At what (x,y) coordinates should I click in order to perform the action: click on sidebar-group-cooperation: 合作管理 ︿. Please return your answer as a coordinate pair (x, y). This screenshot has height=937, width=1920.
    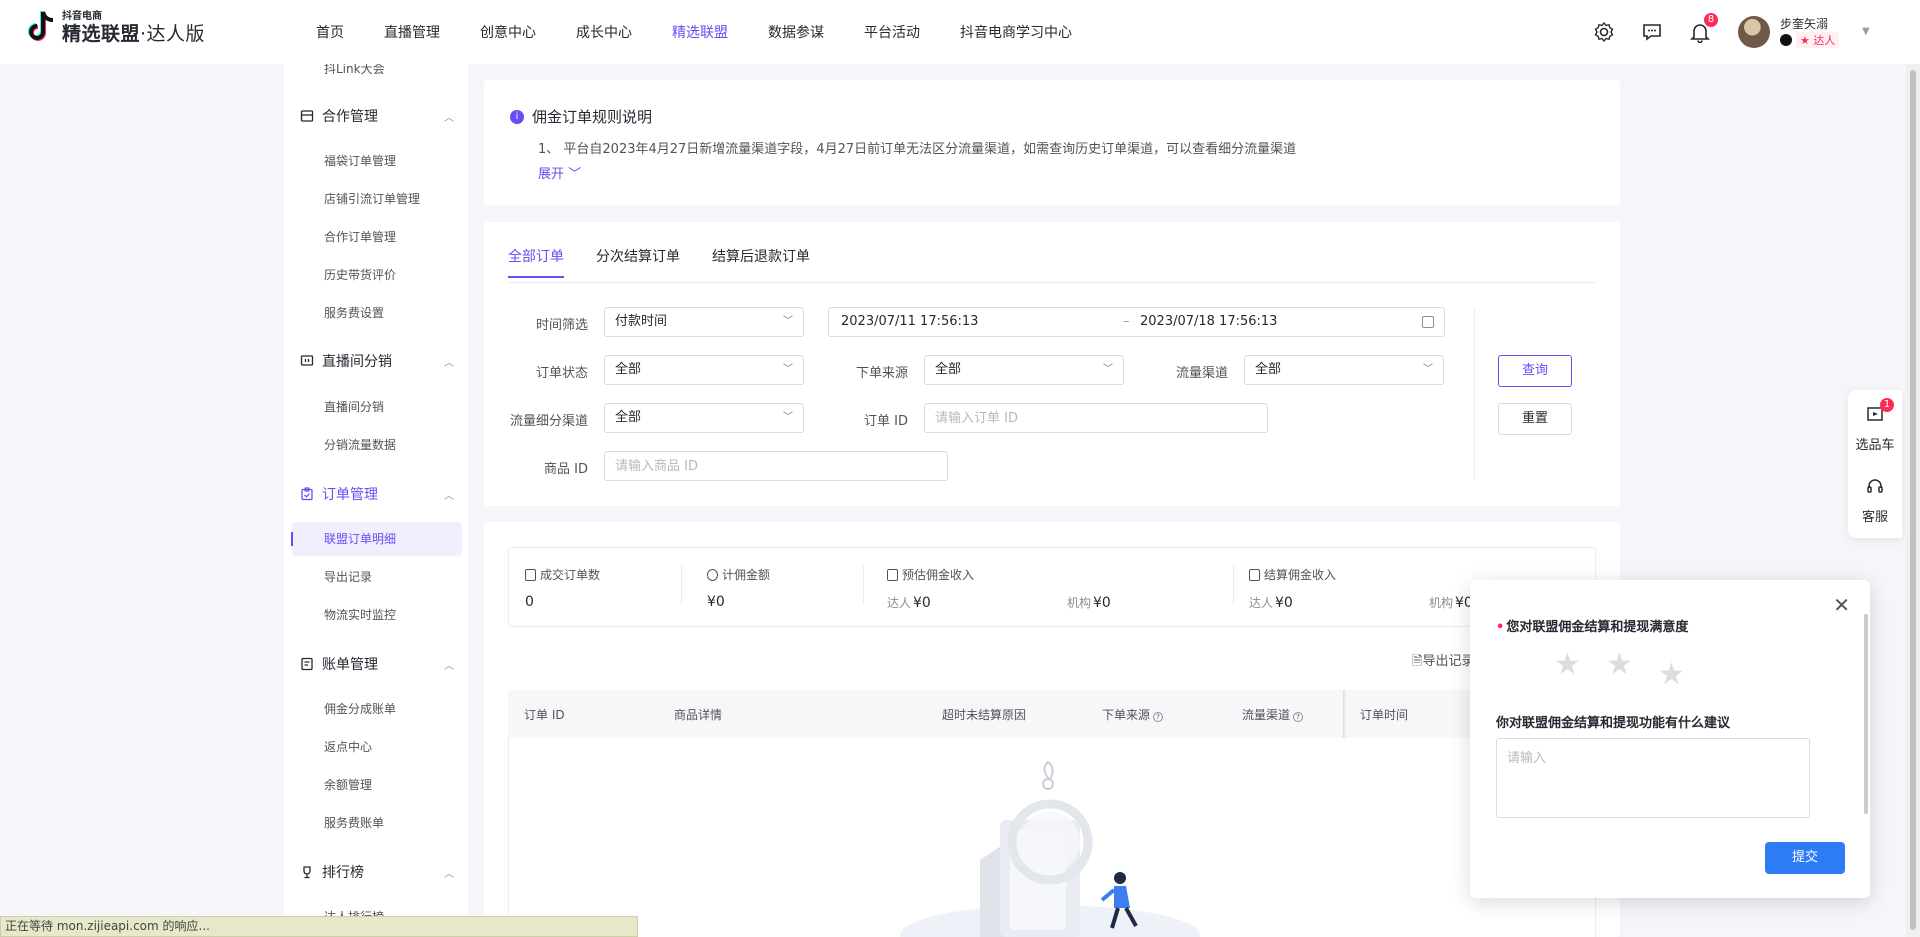
    Looking at the image, I should click on (376, 116).